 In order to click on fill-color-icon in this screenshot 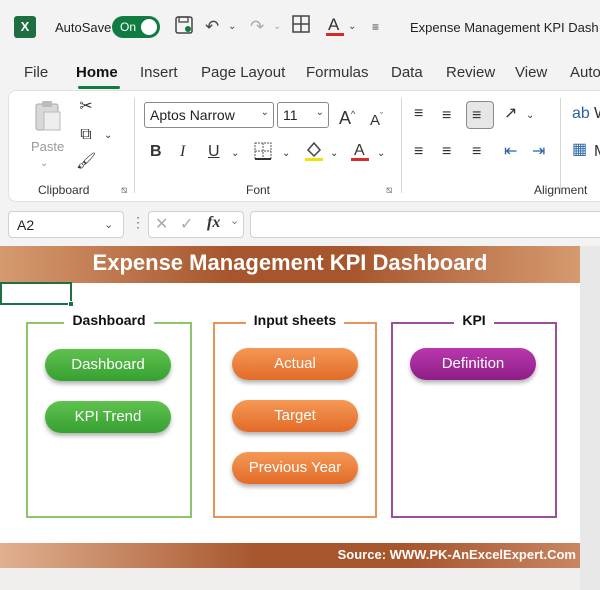, I will do `click(314, 154)`.